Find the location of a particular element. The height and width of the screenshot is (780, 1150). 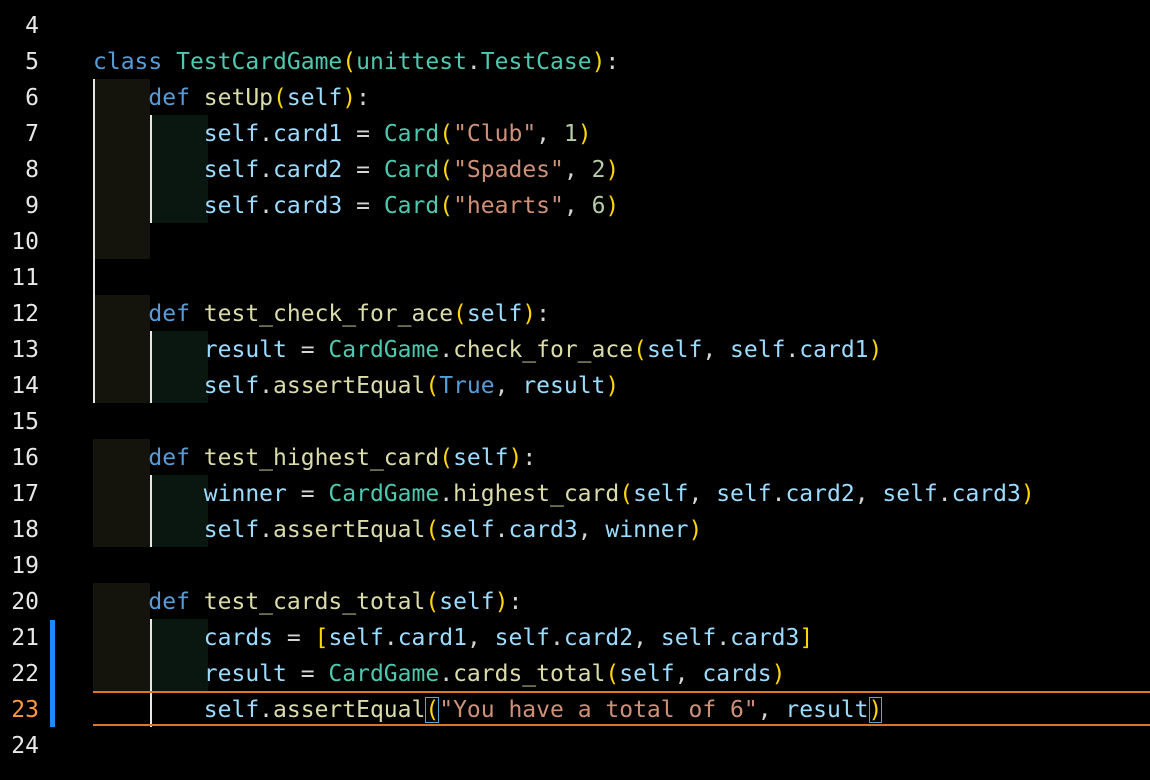

code-token: card3 is located at coordinates (765, 638).